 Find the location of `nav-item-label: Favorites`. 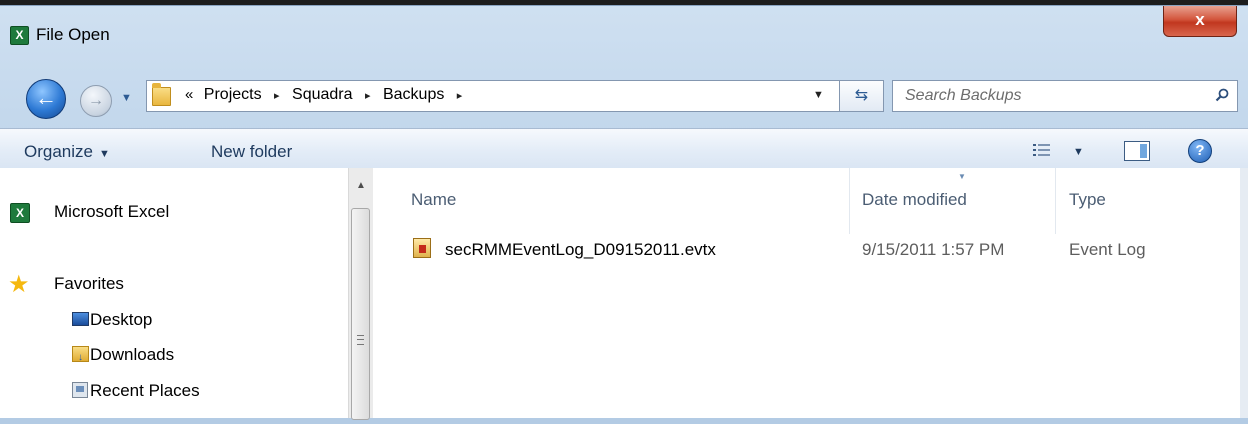

nav-item-label: Favorites is located at coordinates (89, 283).